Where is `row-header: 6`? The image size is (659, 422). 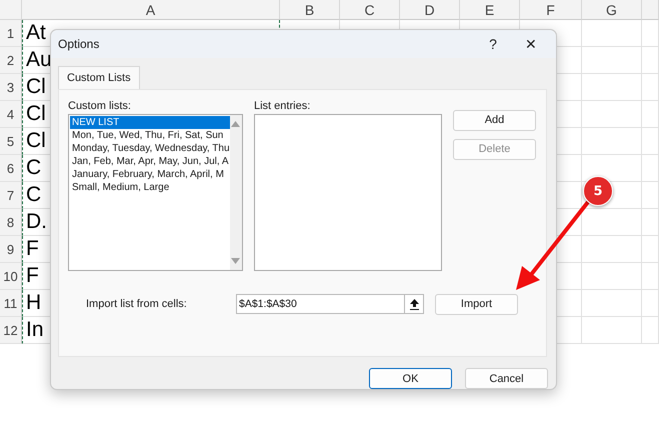
row-header: 6 is located at coordinates (11, 168).